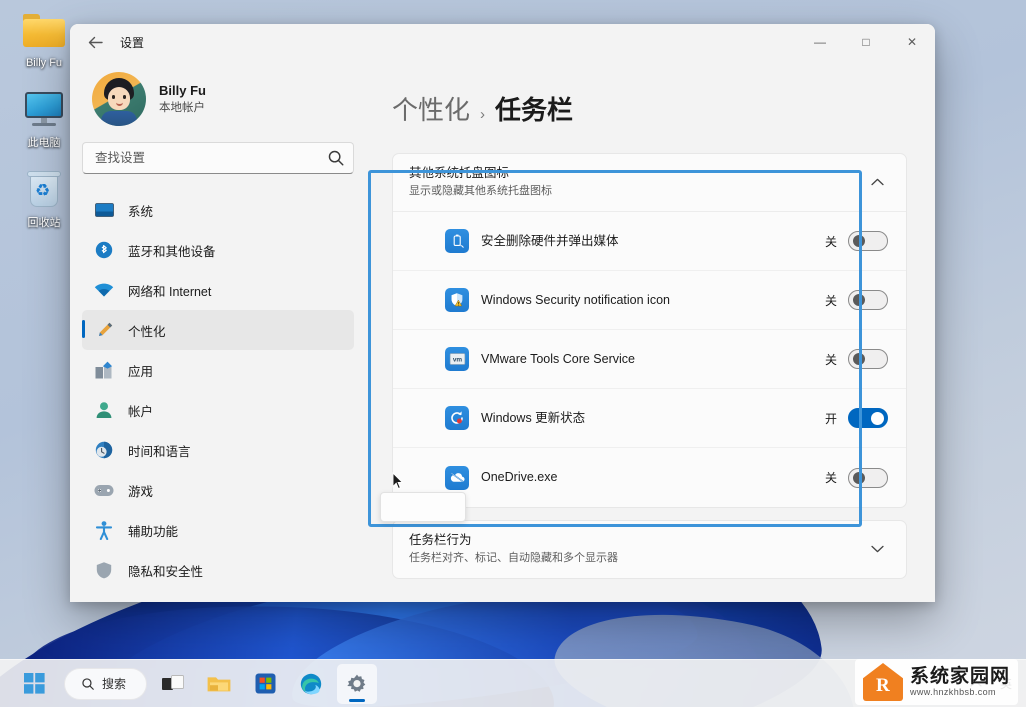 Image resolution: width=1026 pixels, height=707 pixels. Describe the element at coordinates (457, 477) in the screenshot. I see `onedrive-icon` at that location.